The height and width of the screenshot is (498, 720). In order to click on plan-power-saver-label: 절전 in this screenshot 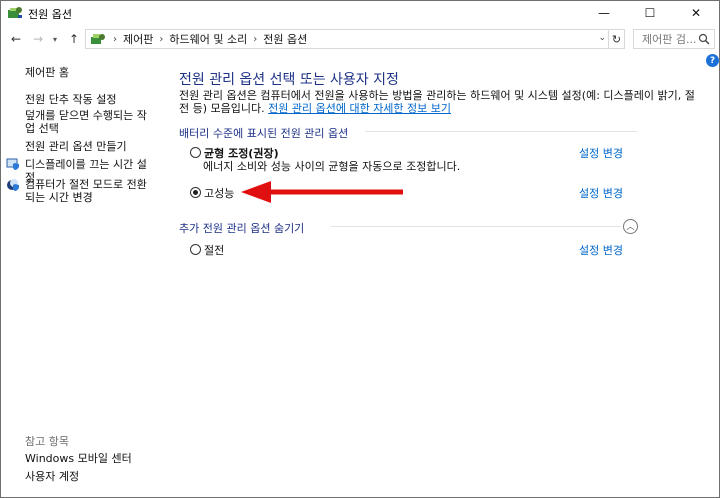, I will do `click(214, 250)`.